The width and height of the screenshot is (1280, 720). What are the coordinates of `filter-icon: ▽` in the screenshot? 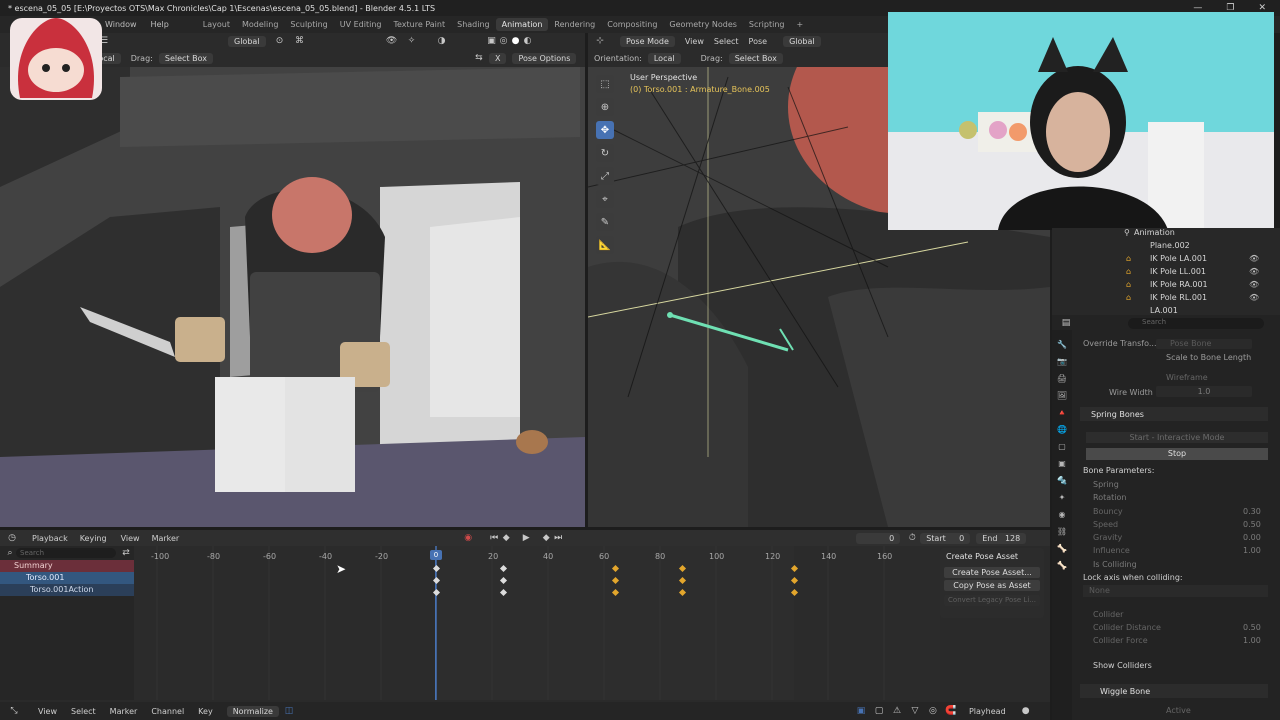 It's located at (915, 711).